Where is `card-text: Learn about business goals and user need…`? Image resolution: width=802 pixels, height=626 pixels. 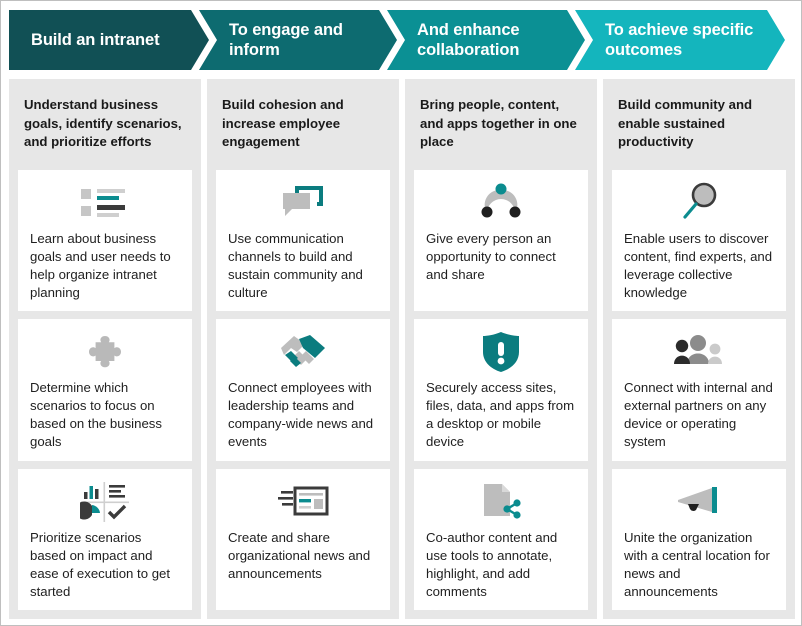
card-text: Learn about business goals and user need… is located at coordinates (100, 265).